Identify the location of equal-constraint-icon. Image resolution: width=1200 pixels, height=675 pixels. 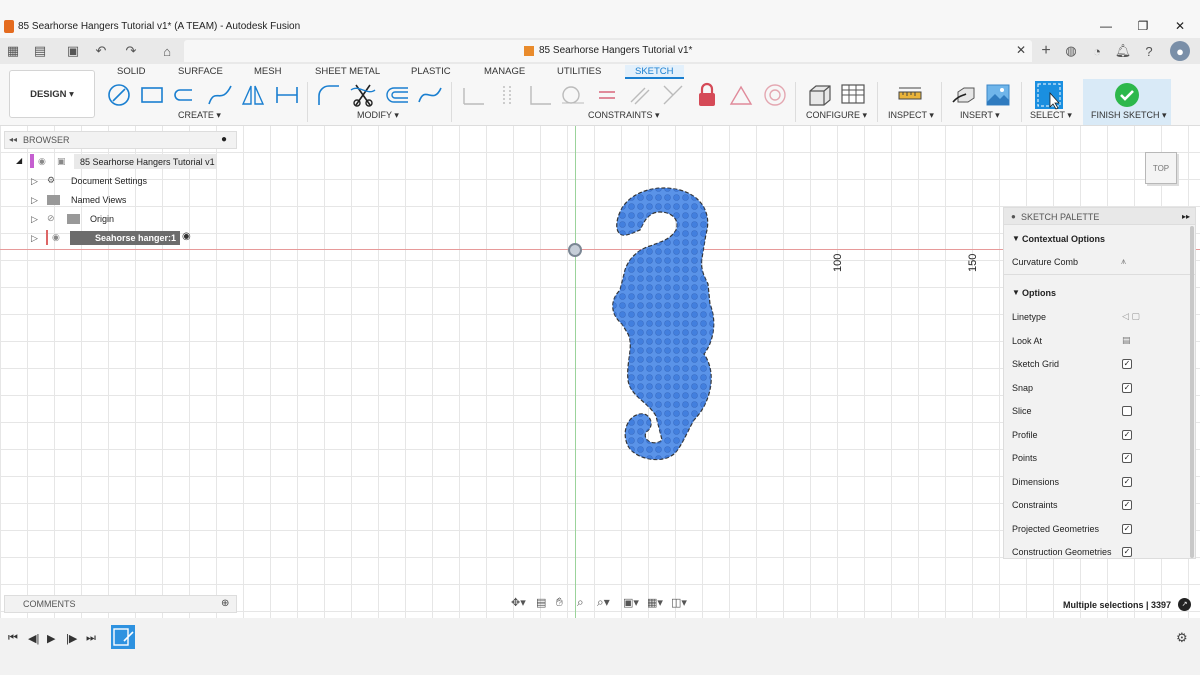
(607, 95).